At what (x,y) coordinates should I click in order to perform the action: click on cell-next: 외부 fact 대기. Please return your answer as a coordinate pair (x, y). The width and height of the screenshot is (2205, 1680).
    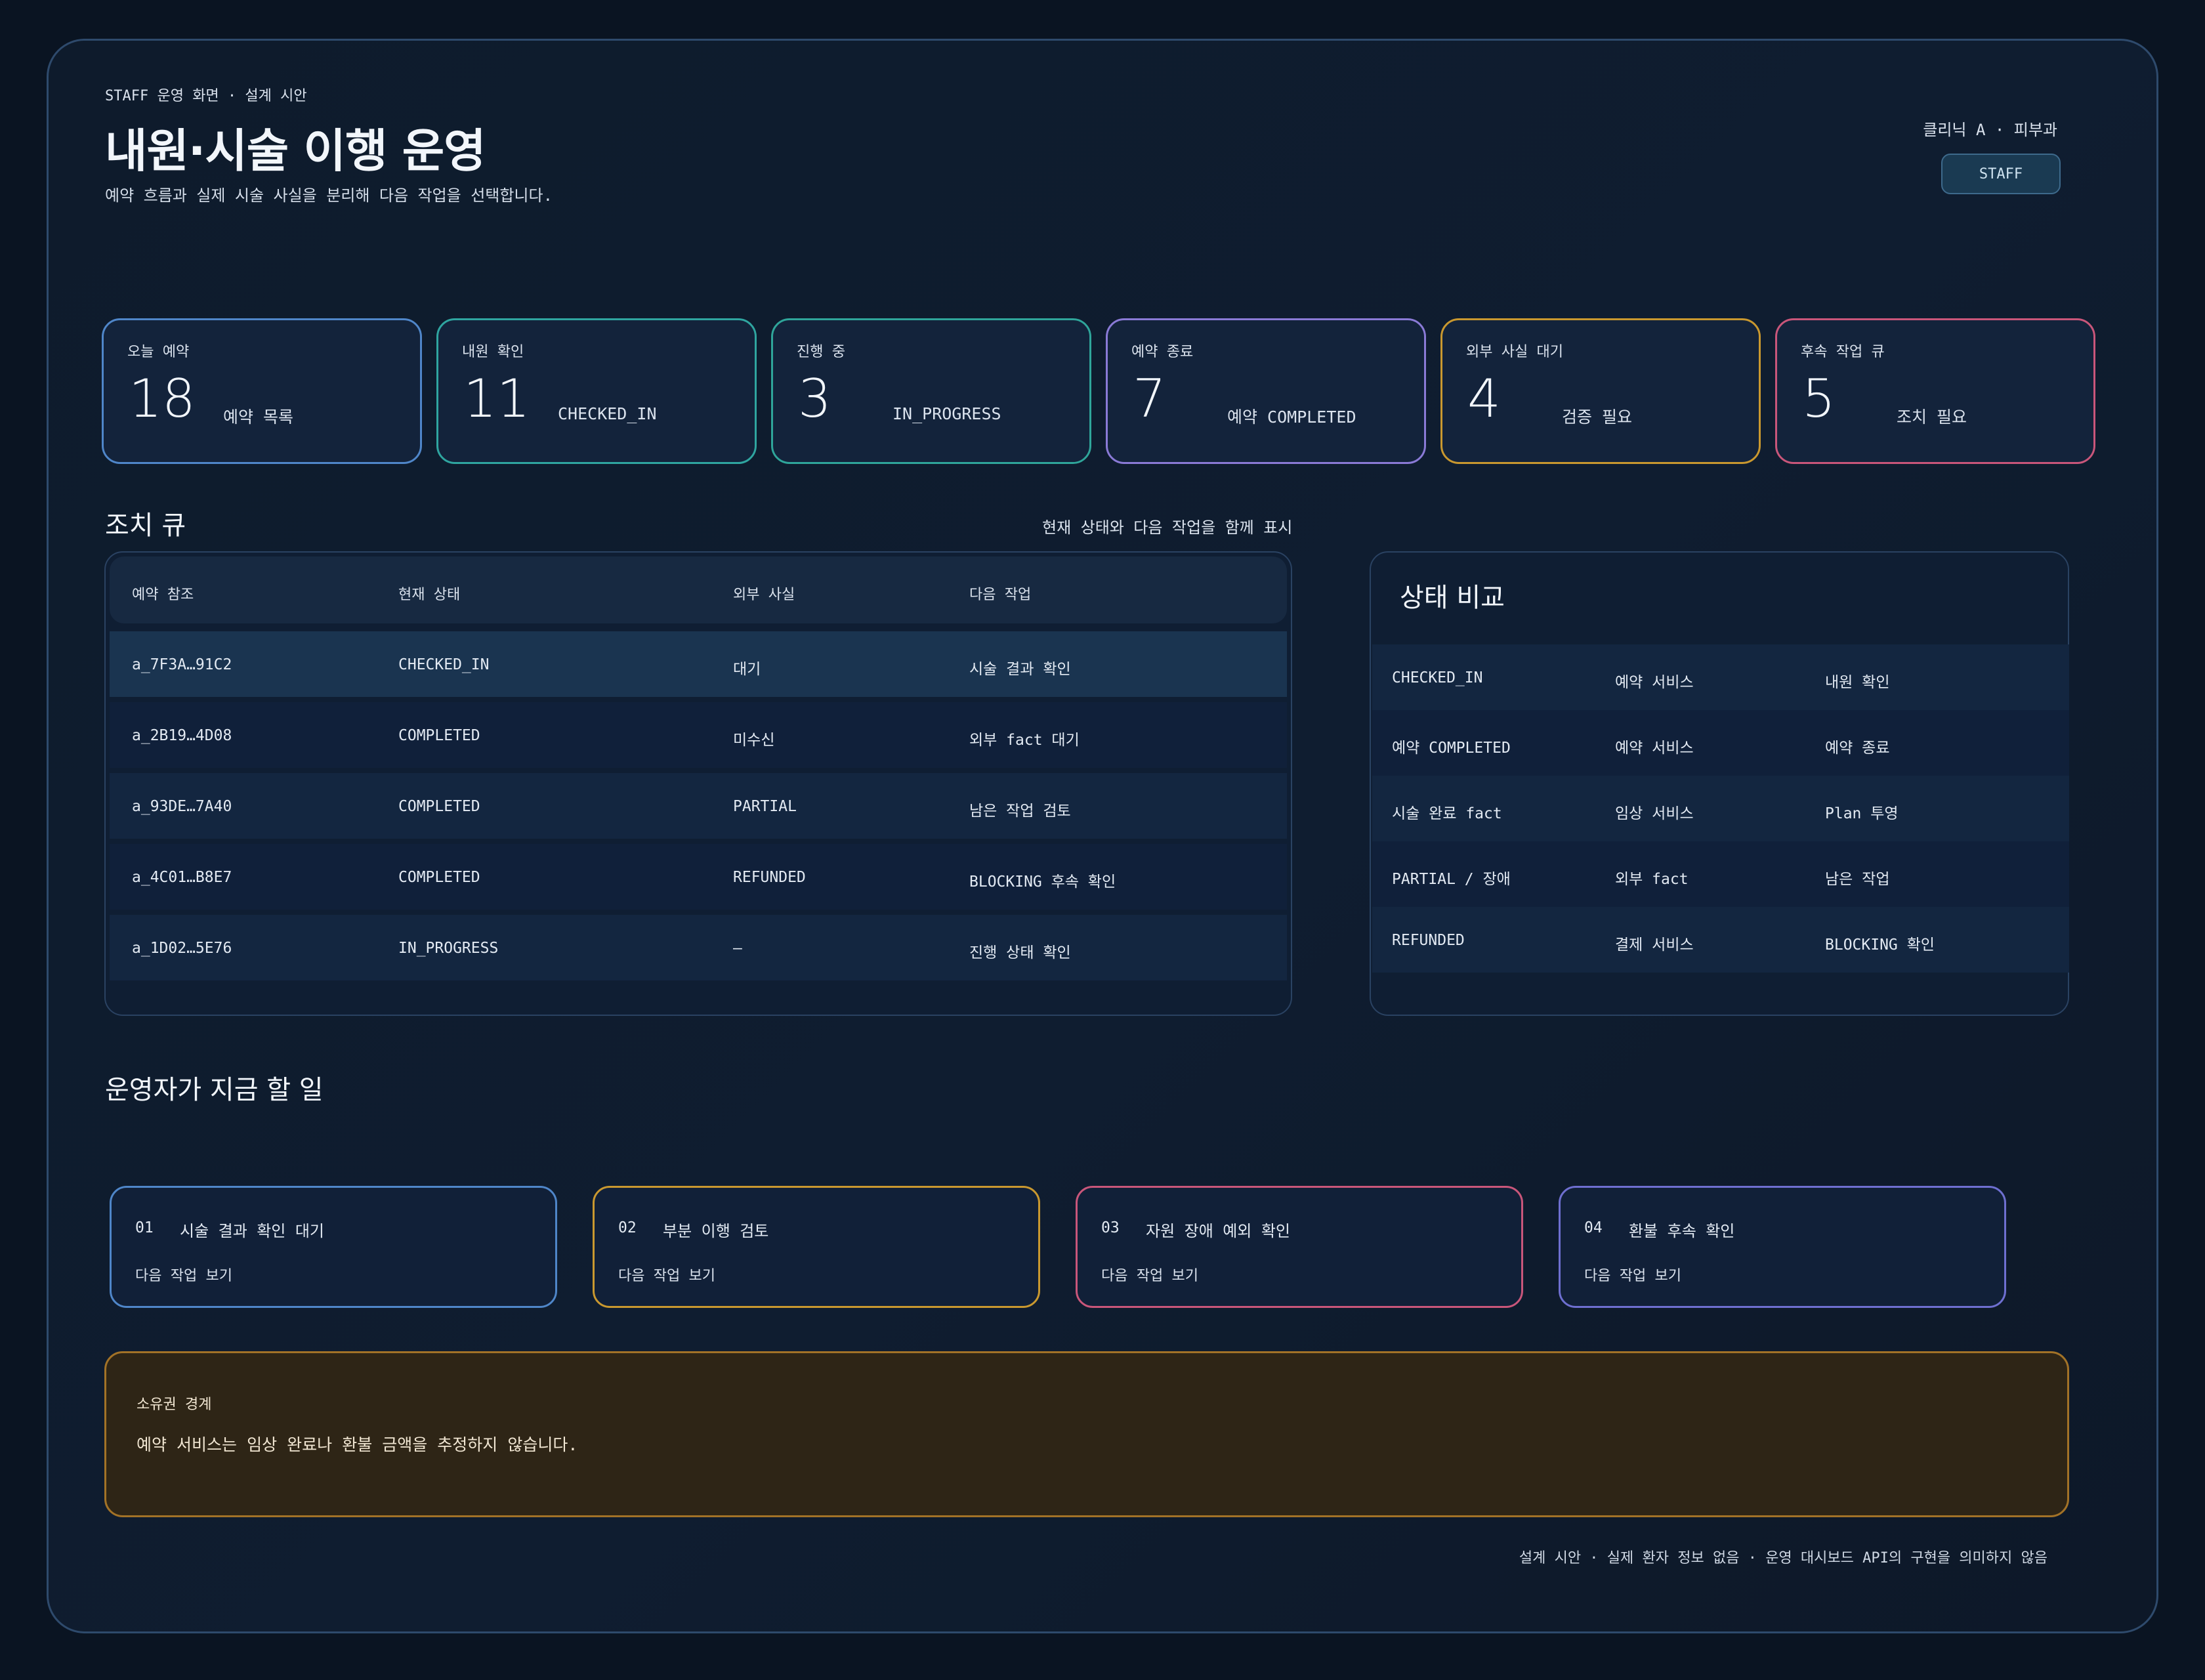
    Looking at the image, I should click on (1024, 740).